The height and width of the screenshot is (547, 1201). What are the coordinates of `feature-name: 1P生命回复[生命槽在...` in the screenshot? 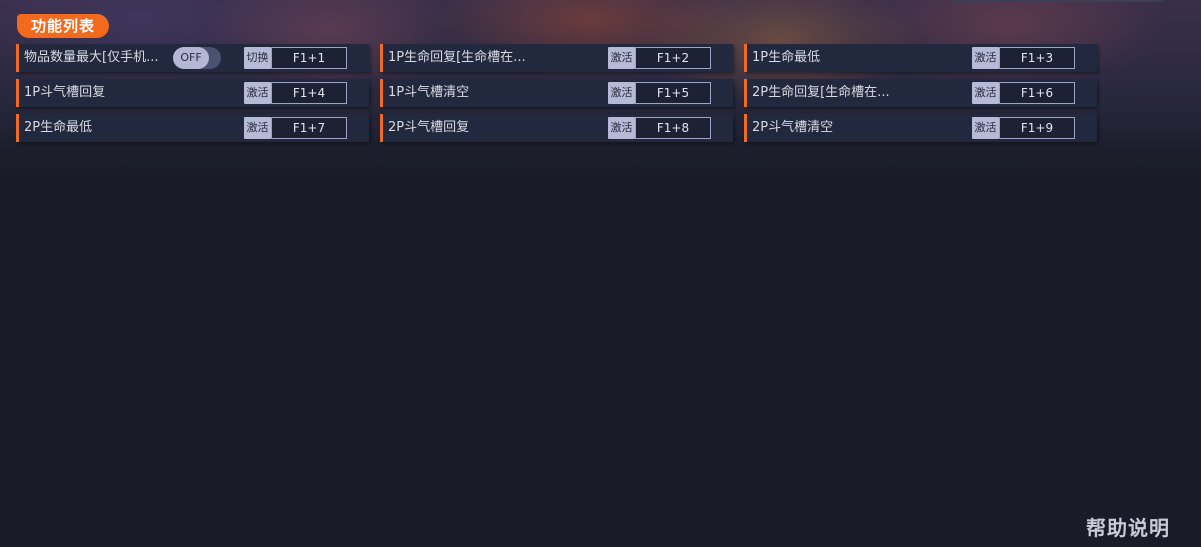 It's located at (457, 57).